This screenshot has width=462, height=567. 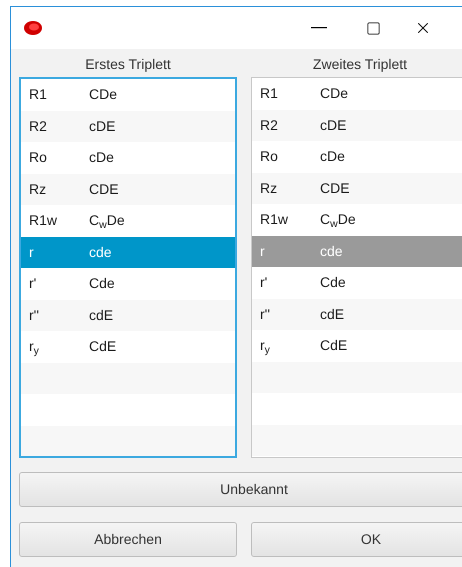 I want to click on cancel-button: Abbrechen, so click(x=128, y=539).